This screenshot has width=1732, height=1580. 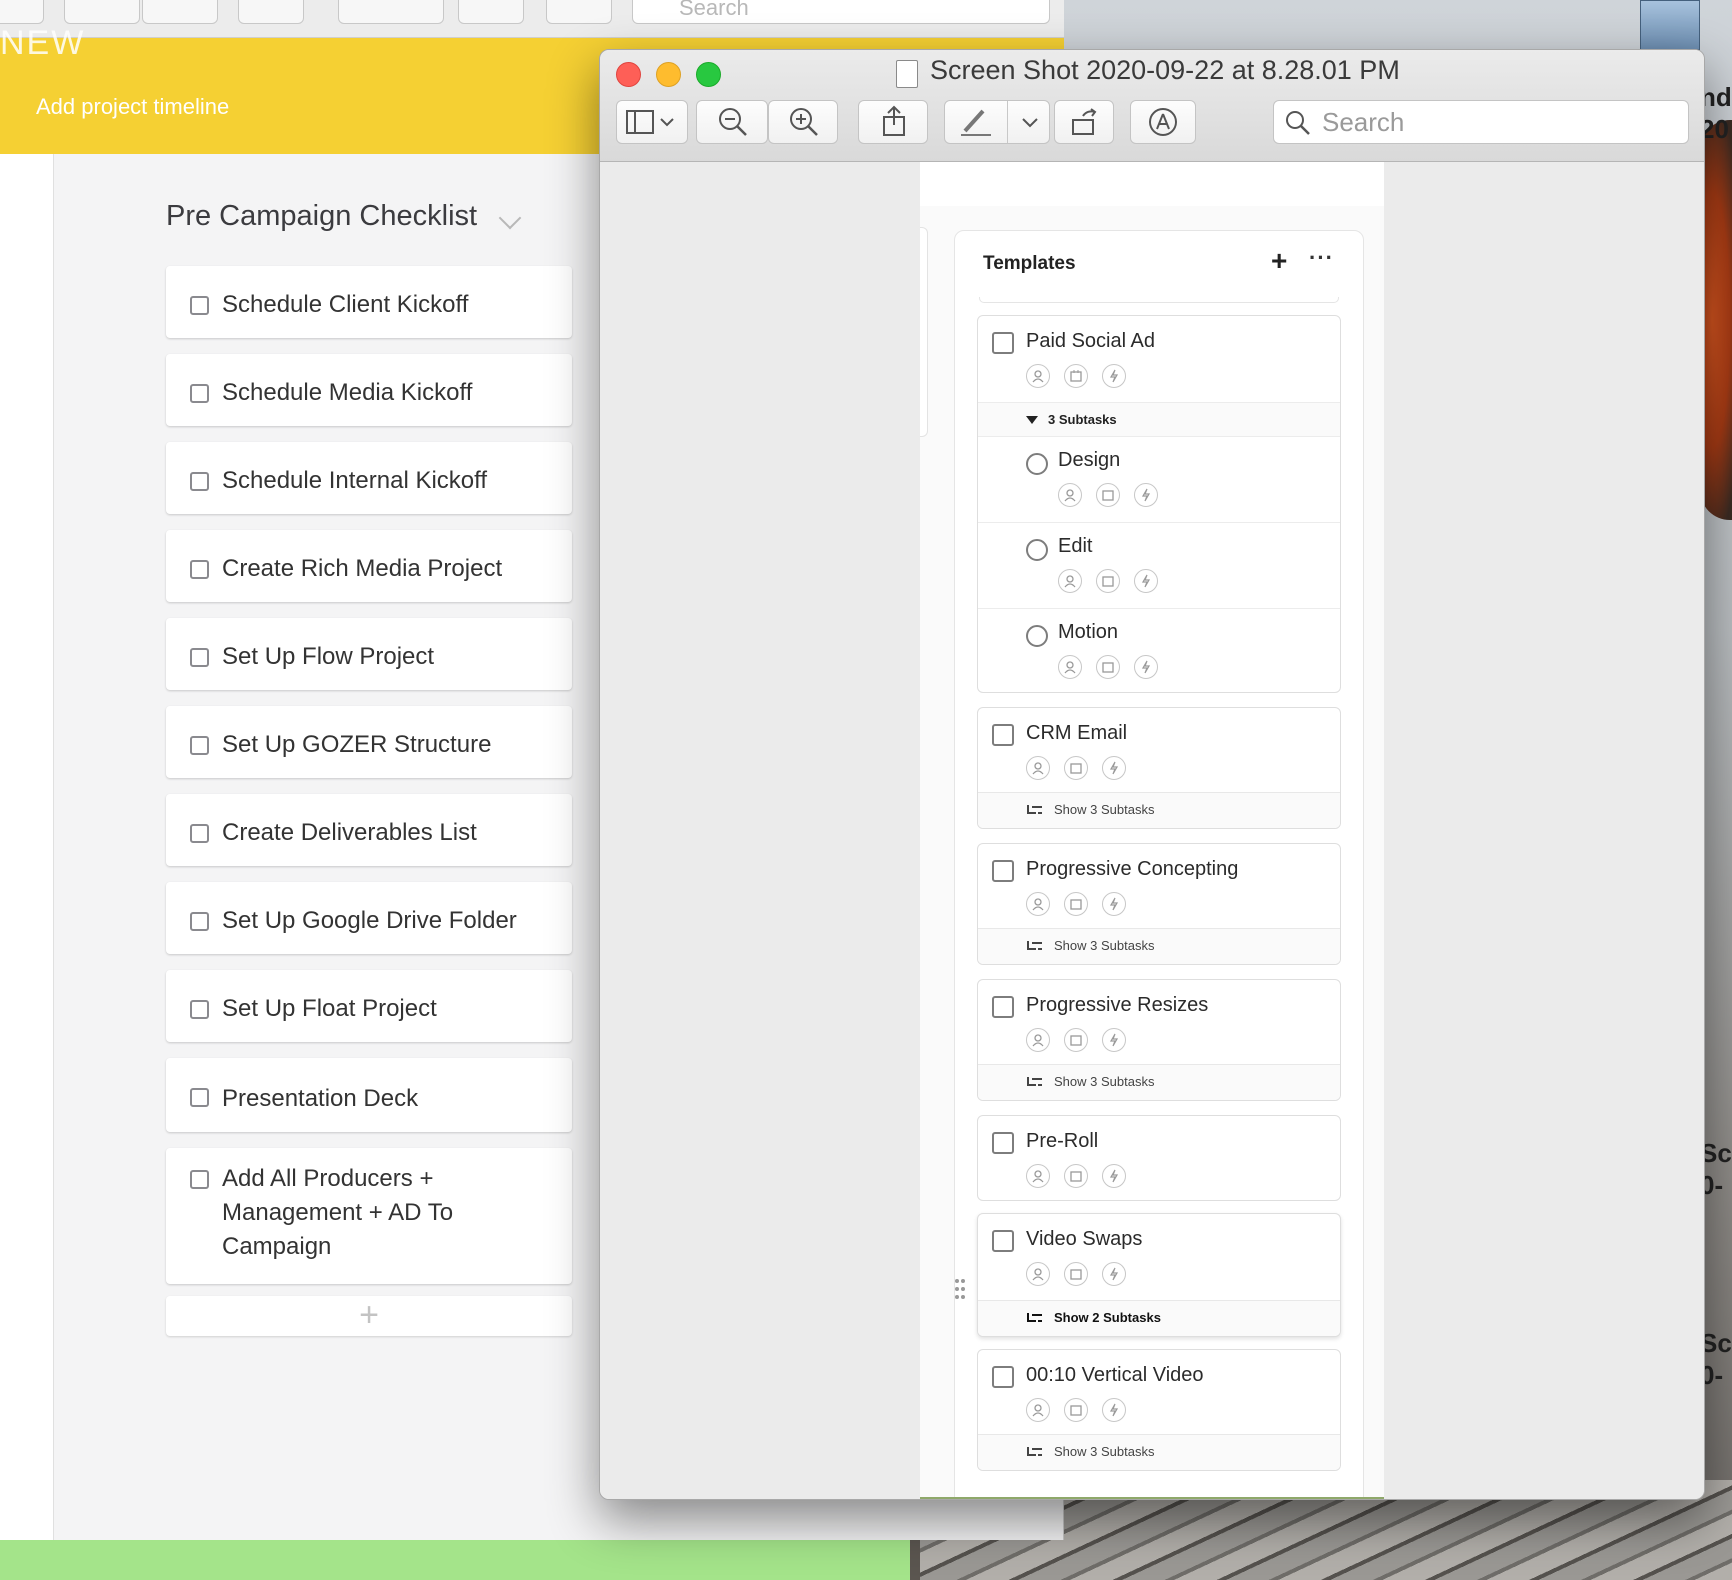 What do you see at coordinates (369, 830) in the screenshot?
I see `task-card: Create Deliverables List` at bounding box center [369, 830].